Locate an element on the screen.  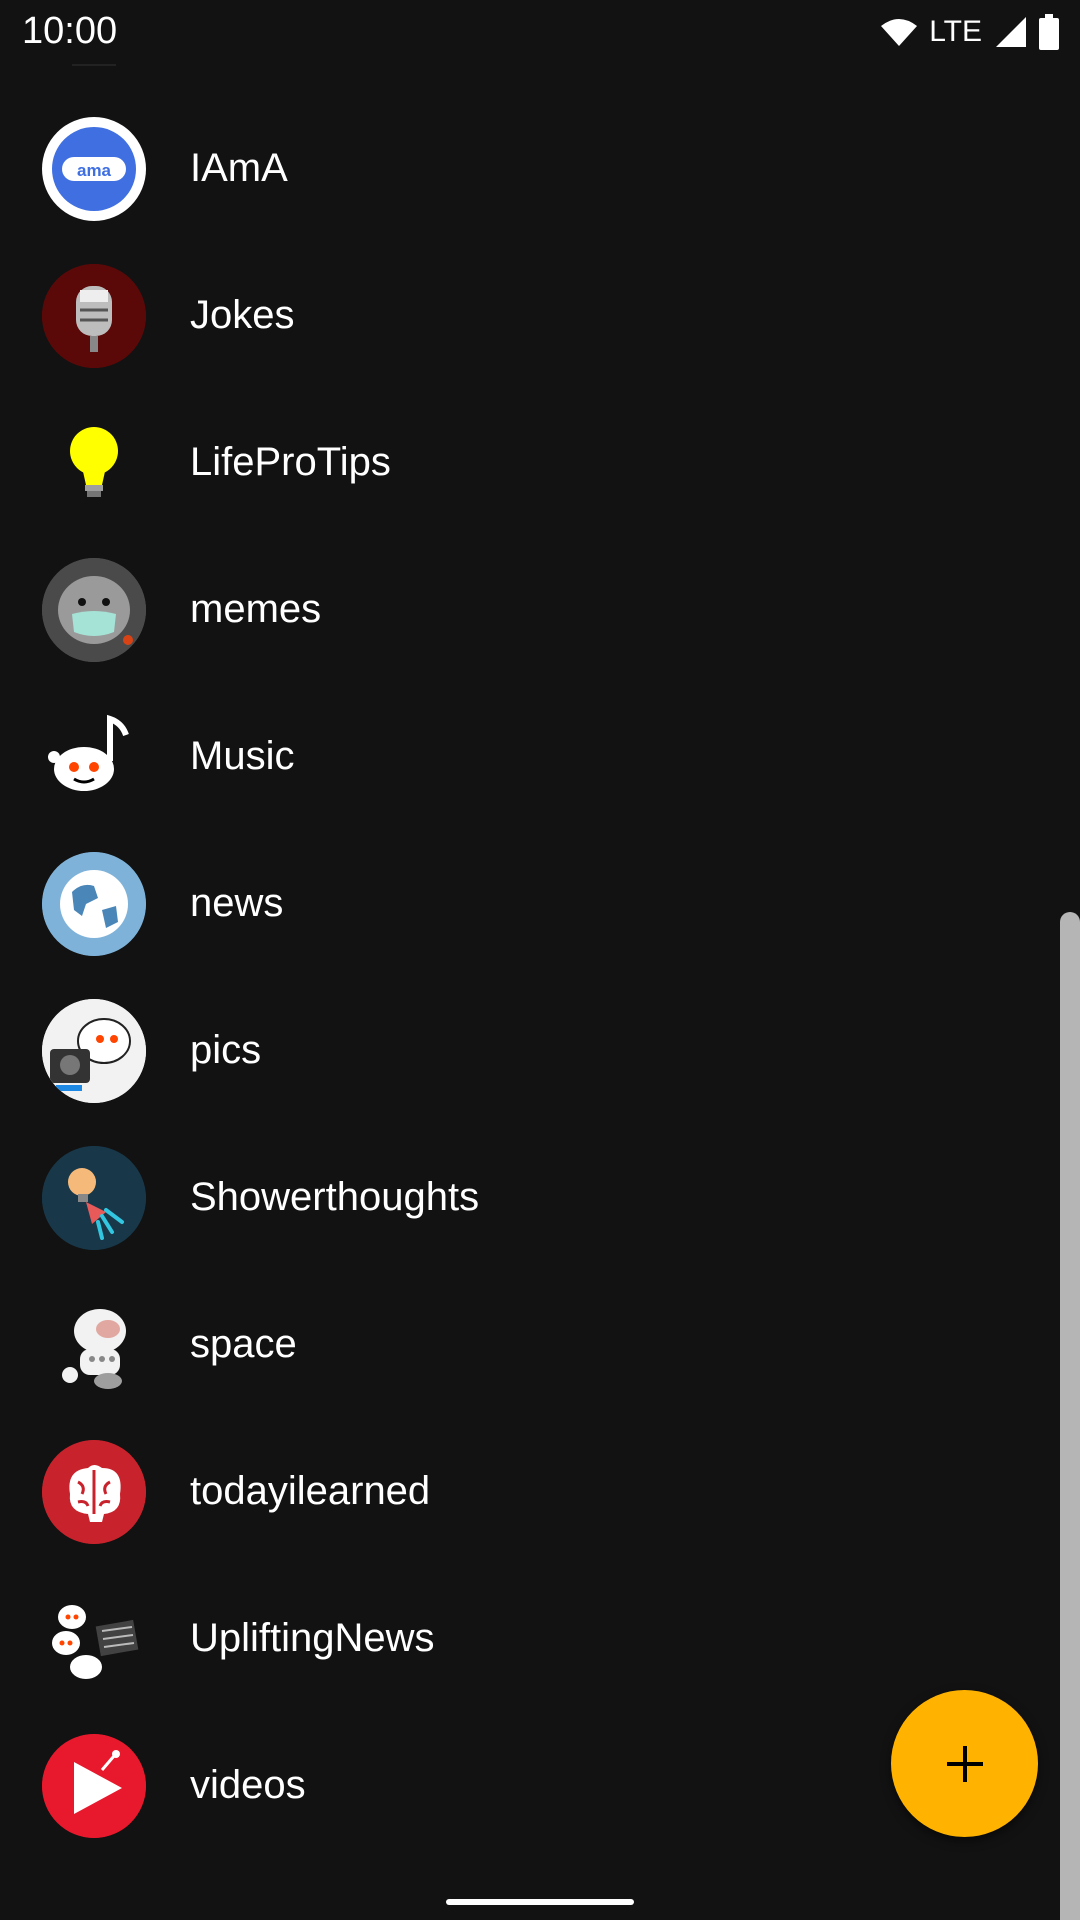
reddit-camera-icon is located at coordinates (94, 1050).